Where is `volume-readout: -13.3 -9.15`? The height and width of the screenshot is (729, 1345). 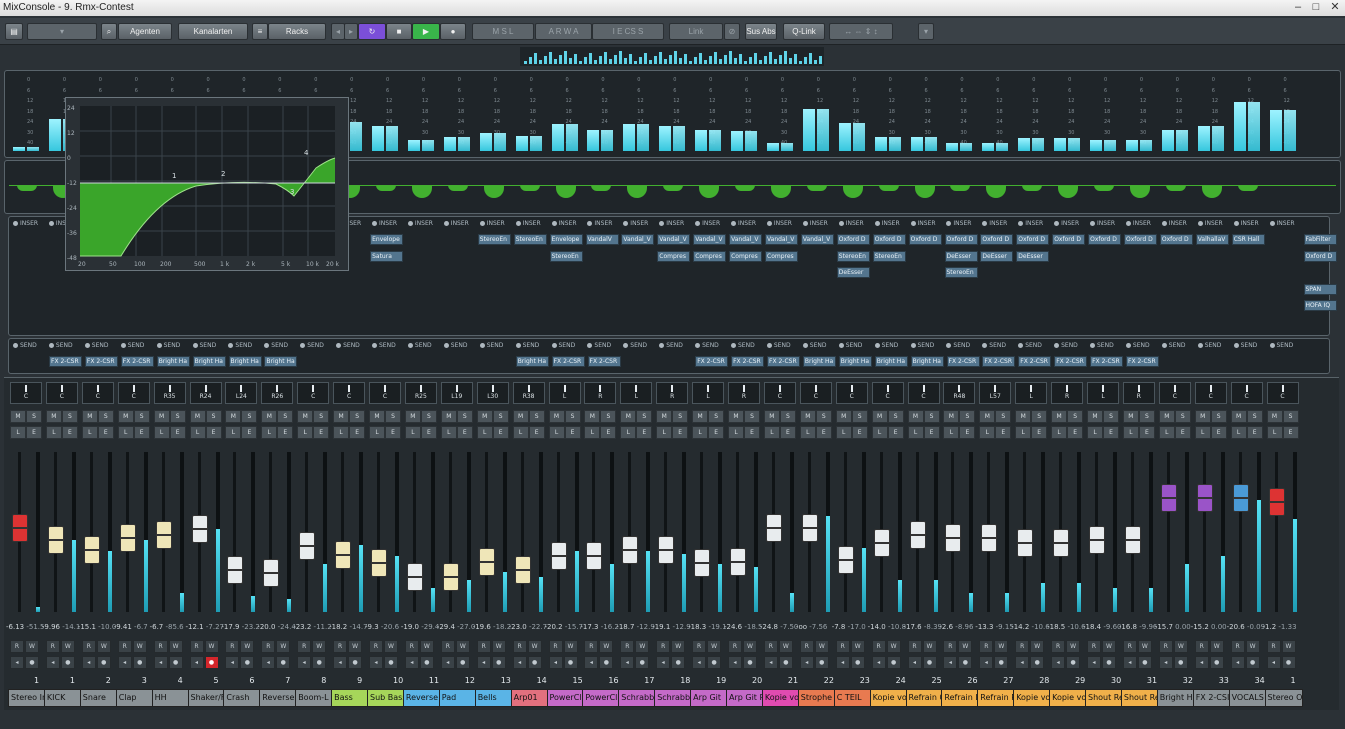
volume-readout: -13.3 -9.15 is located at coordinates (994, 627).